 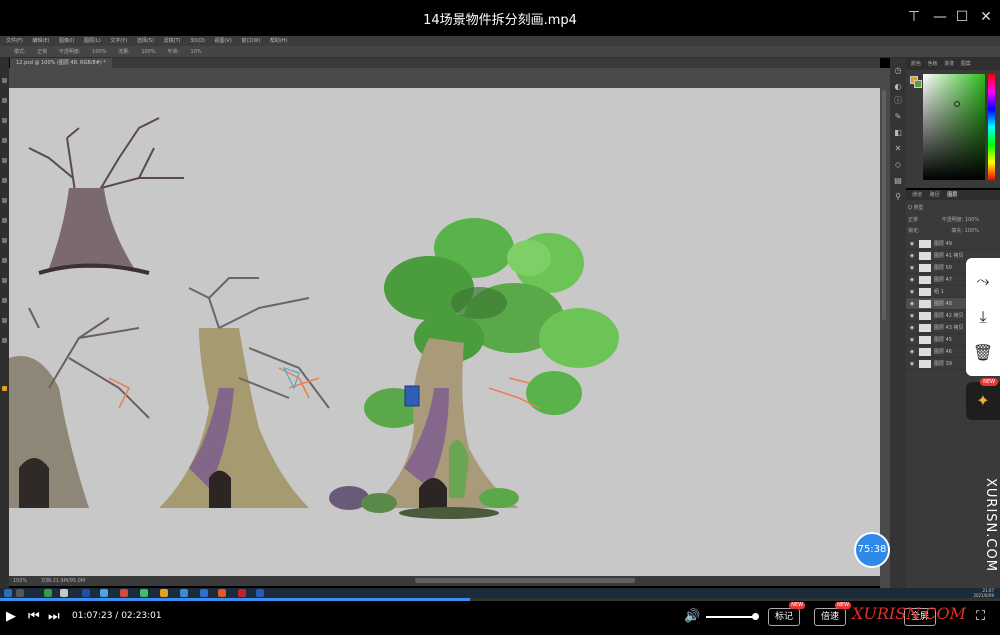 What do you see at coordinates (145, 41) in the screenshot?
I see `ps-menu-select: 选择(S)` at bounding box center [145, 41].